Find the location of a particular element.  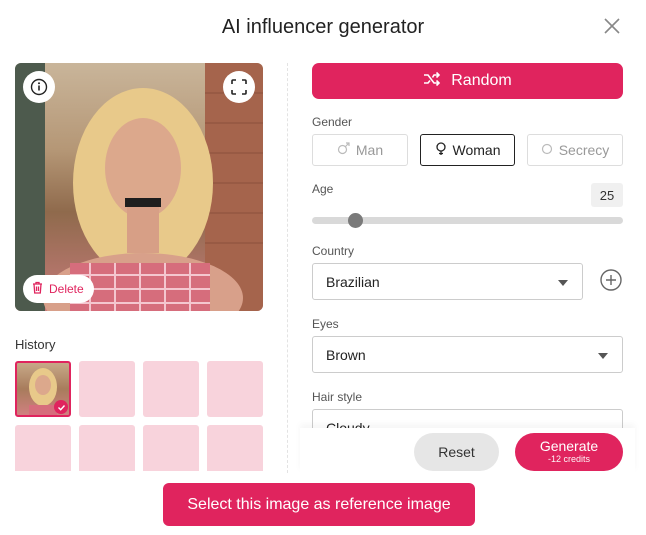

gender-option-label: Man is located at coordinates (369, 150).